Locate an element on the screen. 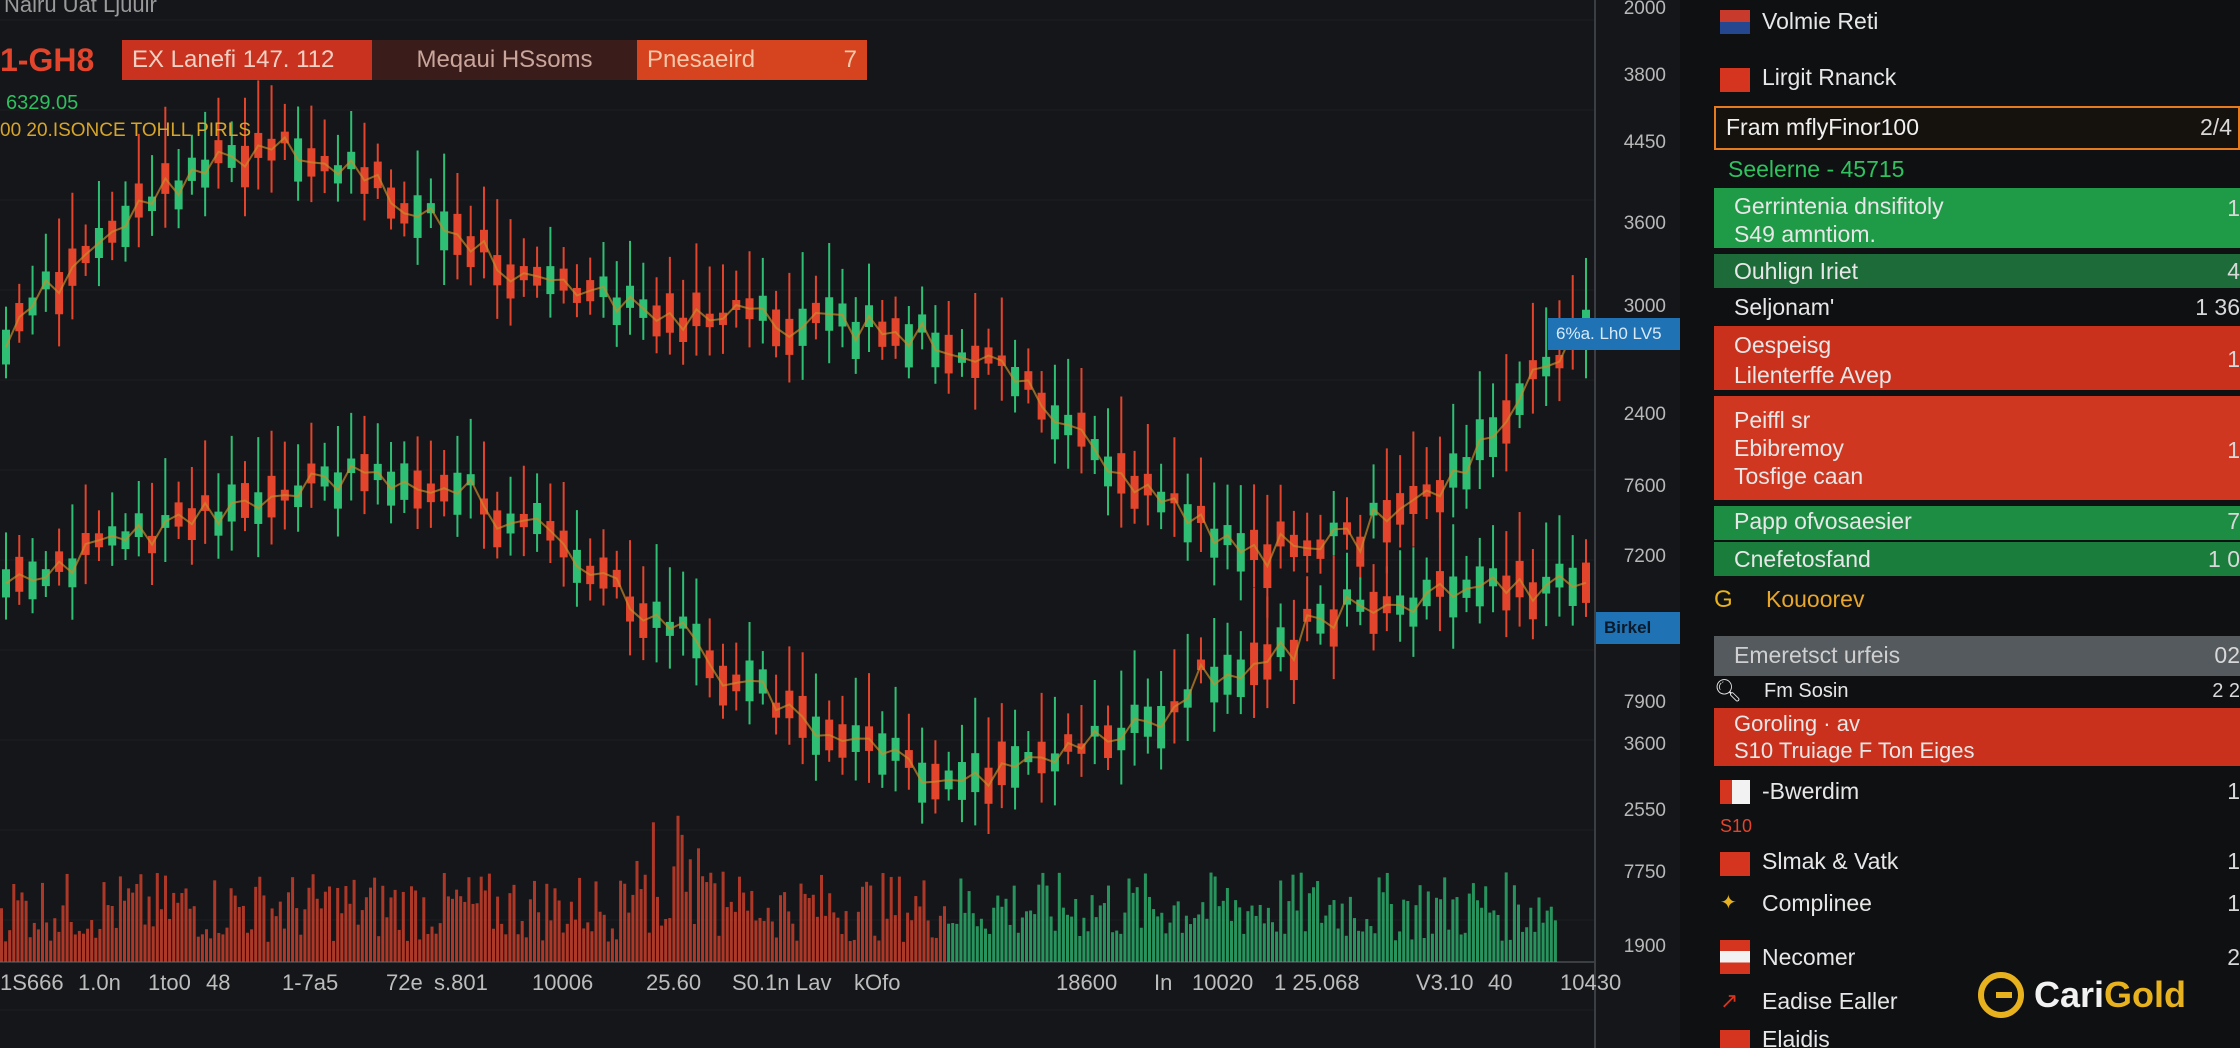 The image size is (2240, 1048). watchlist-item-value: 2/4 is located at coordinates (2216, 127).